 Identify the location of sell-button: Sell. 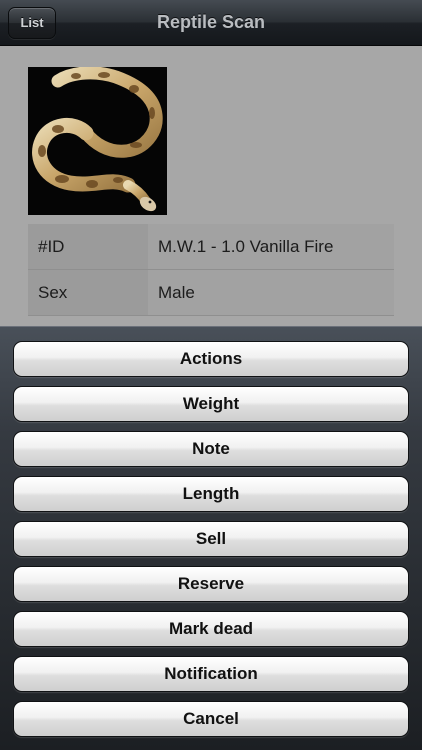
(211, 539).